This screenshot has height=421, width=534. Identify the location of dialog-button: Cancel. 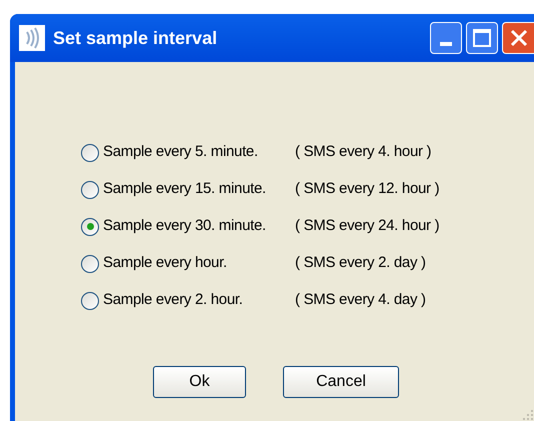
(341, 382).